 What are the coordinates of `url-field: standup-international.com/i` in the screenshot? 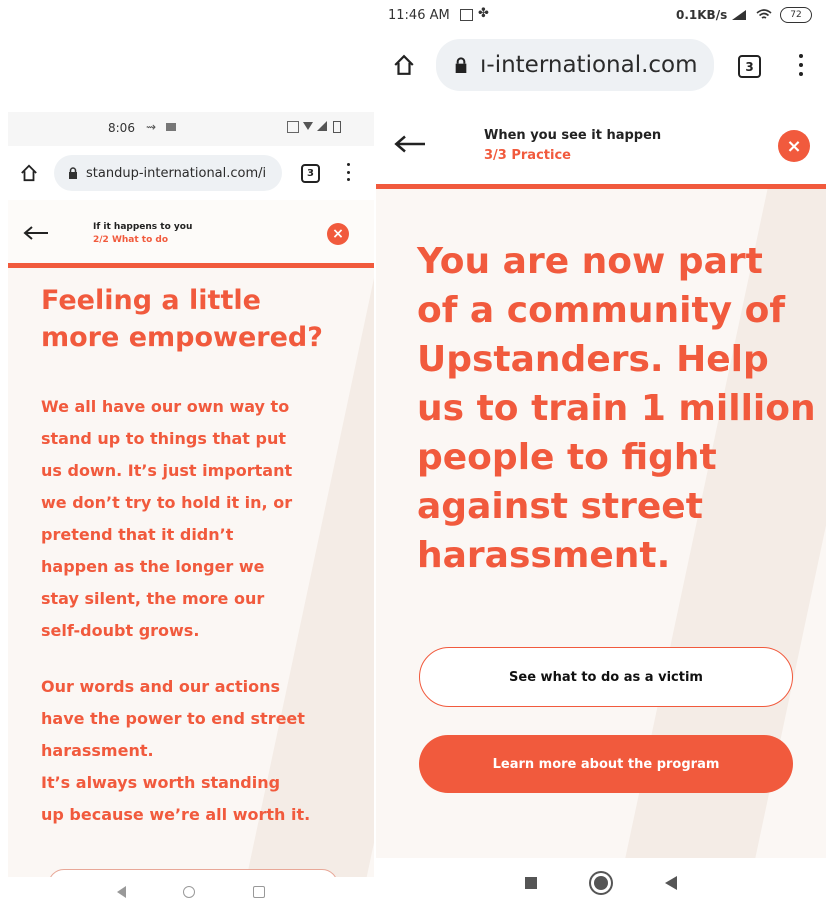 It's located at (168, 173).